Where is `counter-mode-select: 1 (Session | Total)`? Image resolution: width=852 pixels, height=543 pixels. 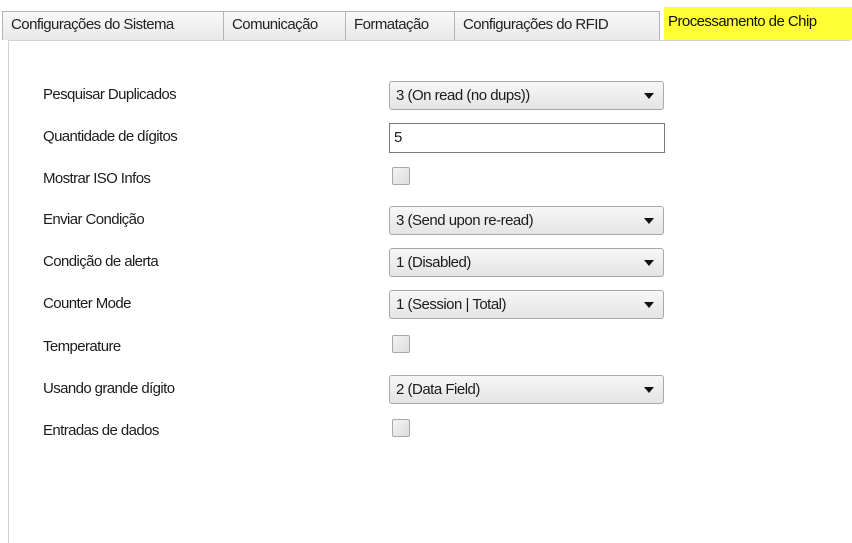 counter-mode-select: 1 (Session | Total) is located at coordinates (526, 304).